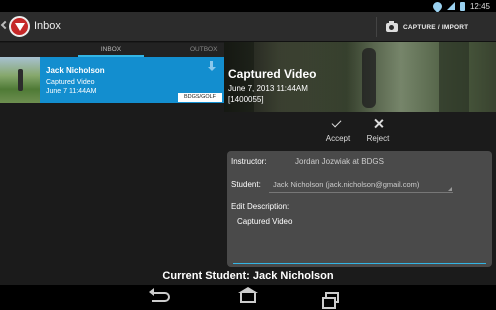  Describe the element at coordinates (339, 161) in the screenshot. I see `instructor-value: Jordan Jozwiak at BDGS` at that location.